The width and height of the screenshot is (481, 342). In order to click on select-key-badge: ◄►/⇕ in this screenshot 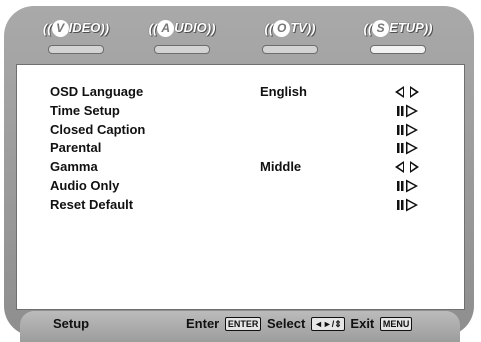, I will do `click(327, 324)`.